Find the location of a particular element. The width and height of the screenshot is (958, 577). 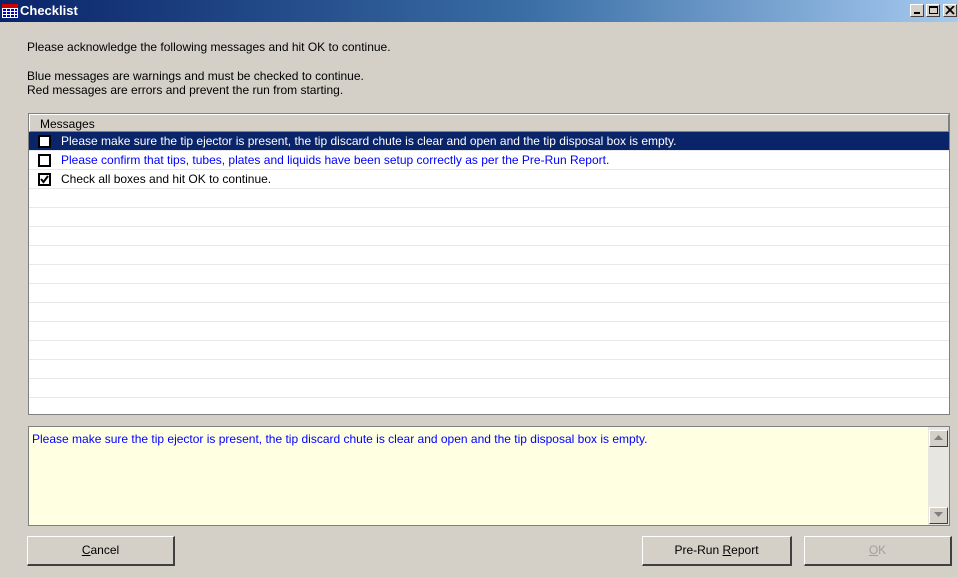

maximize-icon is located at coordinates (933, 10).